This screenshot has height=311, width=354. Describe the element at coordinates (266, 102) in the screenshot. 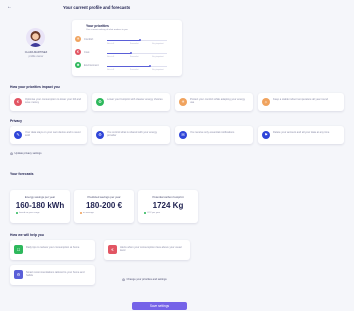

I see `thermometer-icon: ☼` at that location.